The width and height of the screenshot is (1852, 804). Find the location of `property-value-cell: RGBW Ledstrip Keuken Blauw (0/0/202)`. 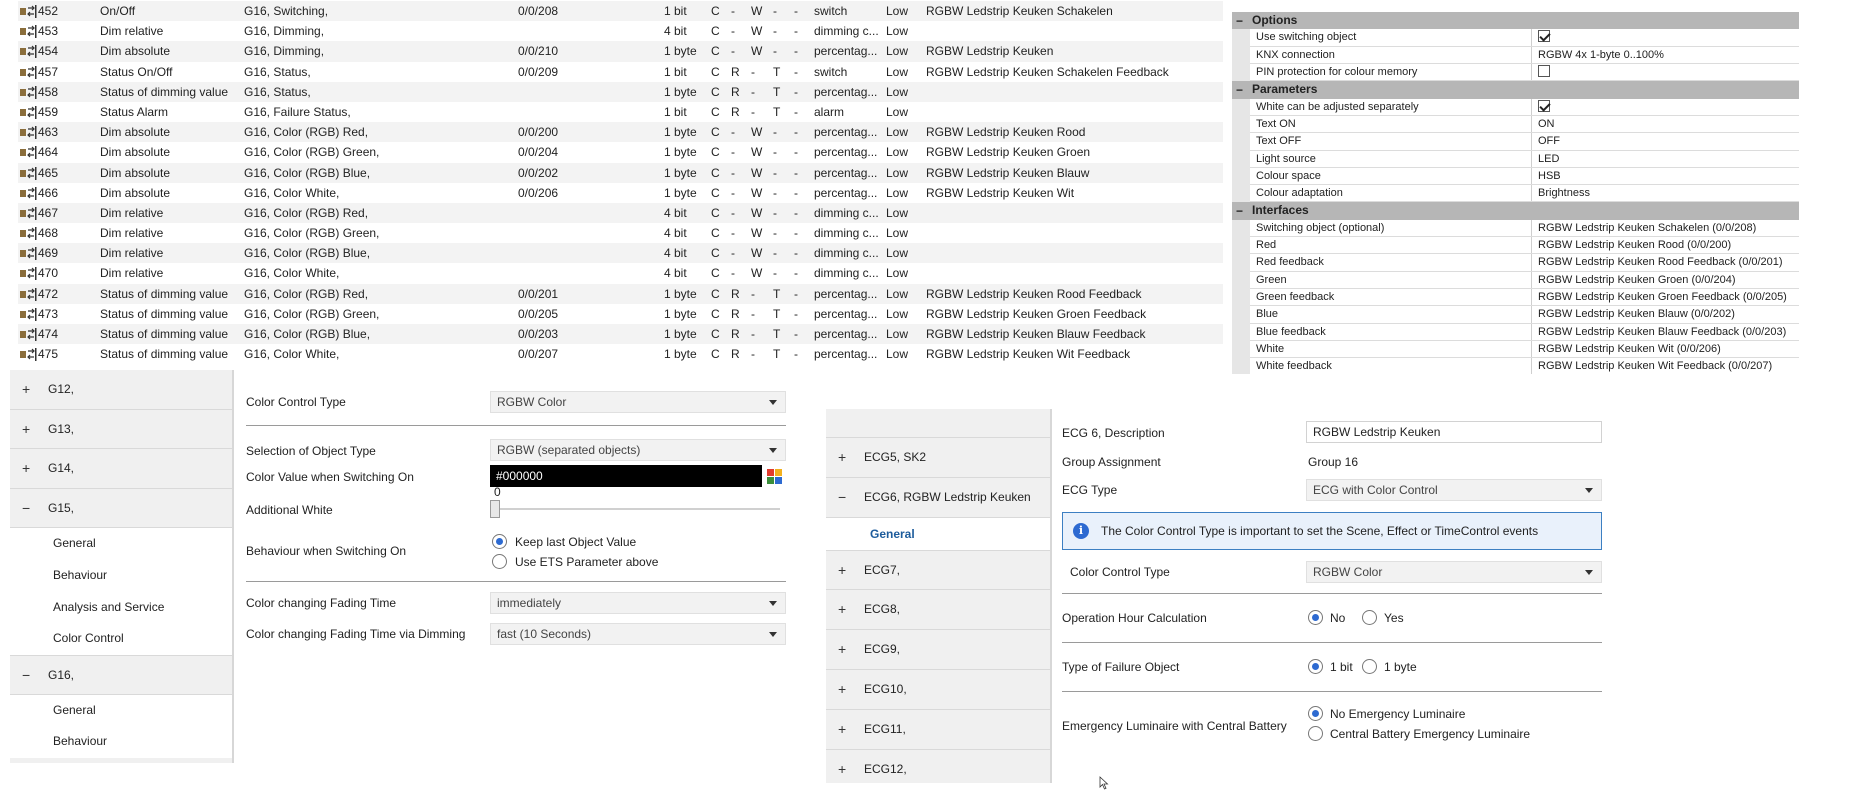

property-value-cell: RGBW Ledstrip Keuken Blauw (0/0/202) is located at coordinates (1668, 314).